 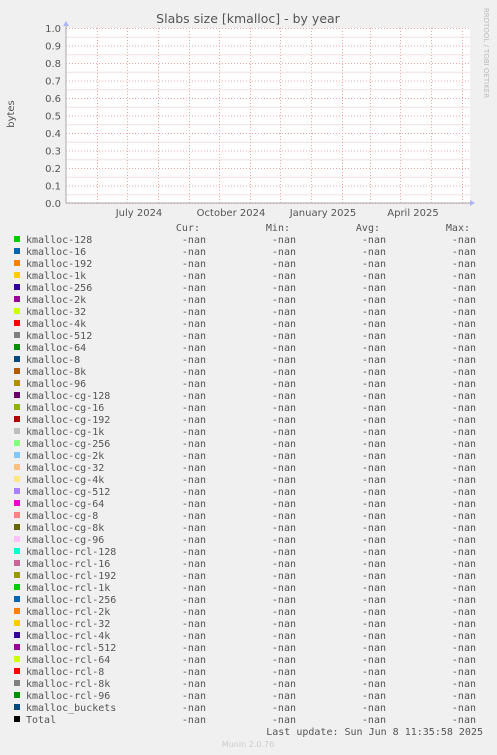 I want to click on legend-row: kmalloc-8k -nan -nan -nan -nan, so click(x=245, y=372).